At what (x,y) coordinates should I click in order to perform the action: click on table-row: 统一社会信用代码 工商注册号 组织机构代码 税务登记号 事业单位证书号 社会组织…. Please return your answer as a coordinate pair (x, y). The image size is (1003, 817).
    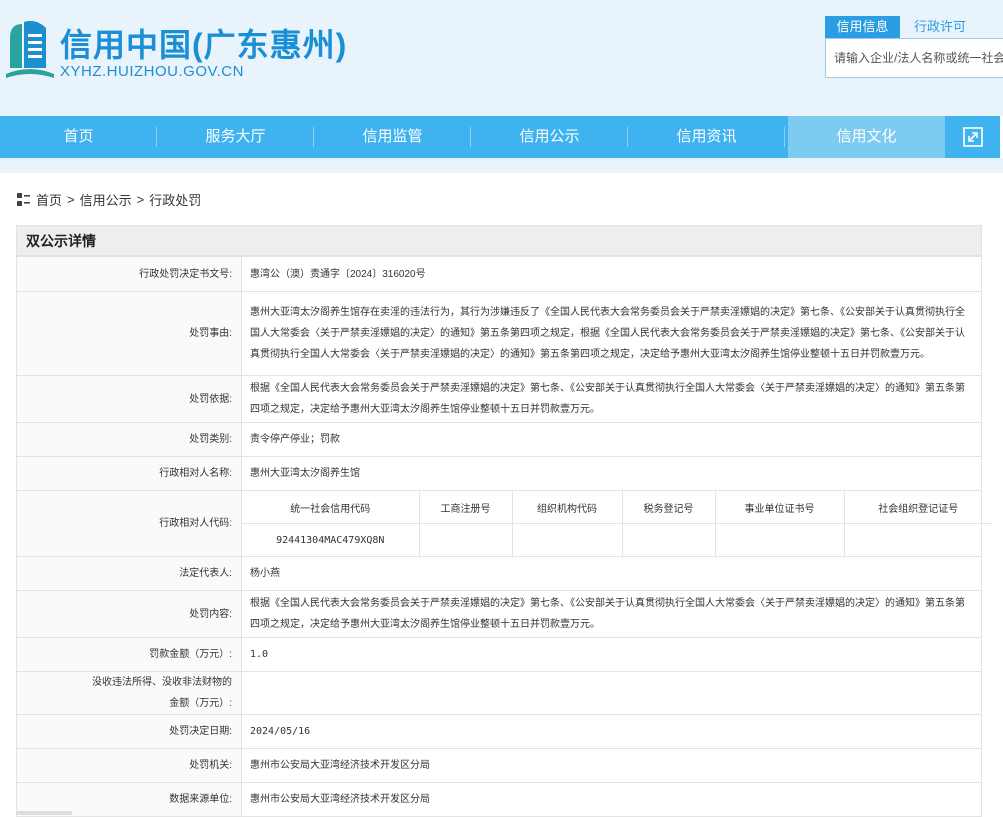
    Looking at the image, I should click on (617, 507).